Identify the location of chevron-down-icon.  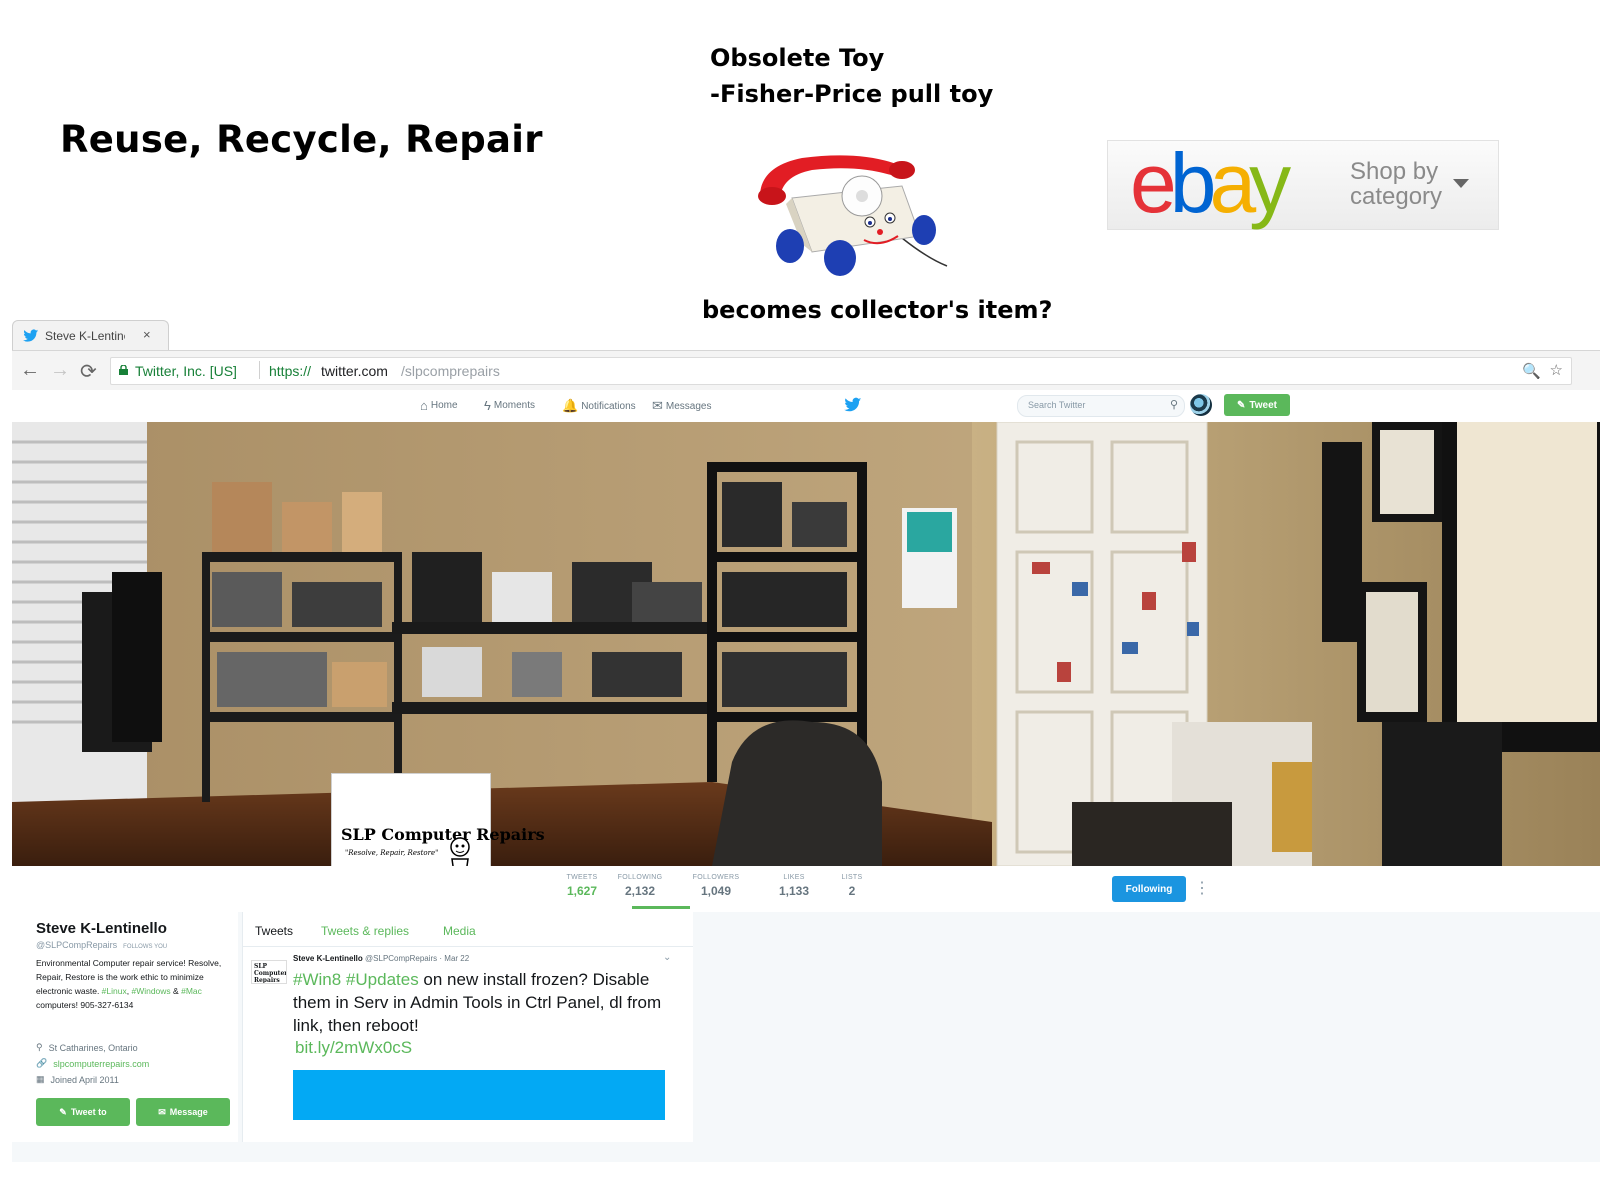
(1461, 183).